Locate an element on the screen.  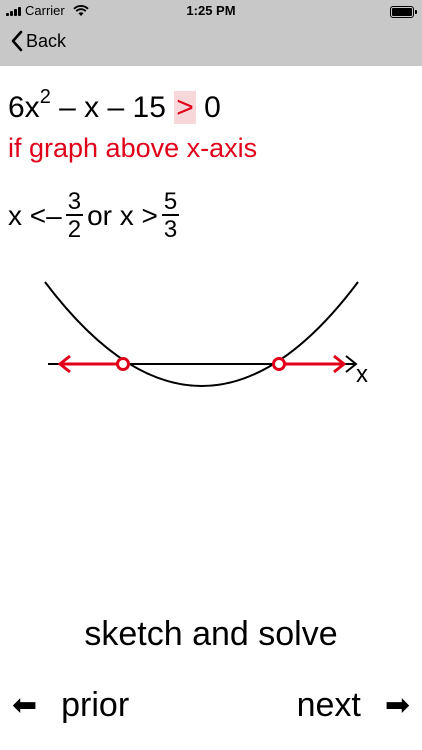
fraction-numerator: 5 is located at coordinates (170, 202).